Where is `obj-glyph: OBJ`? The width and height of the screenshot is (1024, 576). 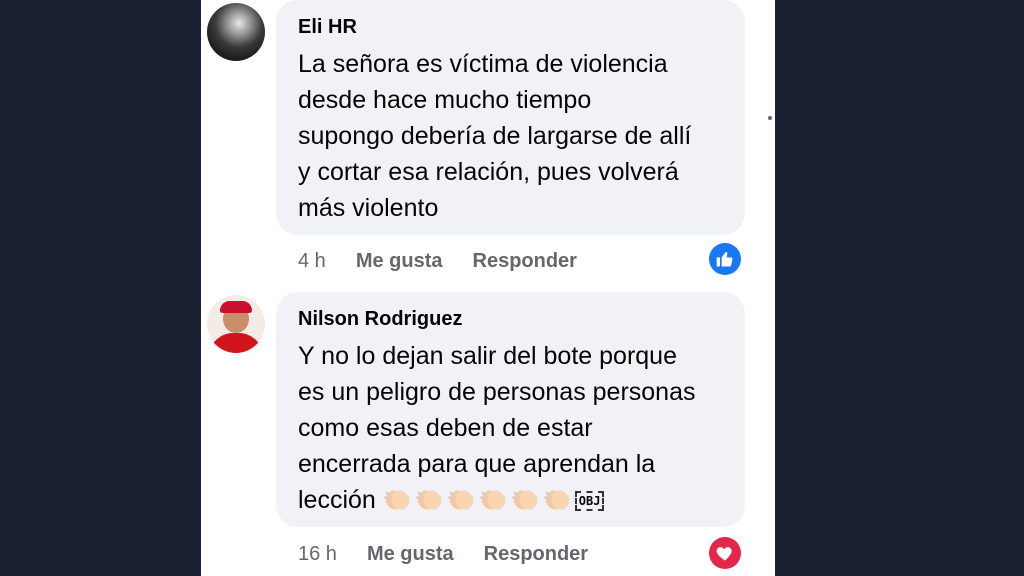
obj-glyph: OBJ is located at coordinates (589, 501).